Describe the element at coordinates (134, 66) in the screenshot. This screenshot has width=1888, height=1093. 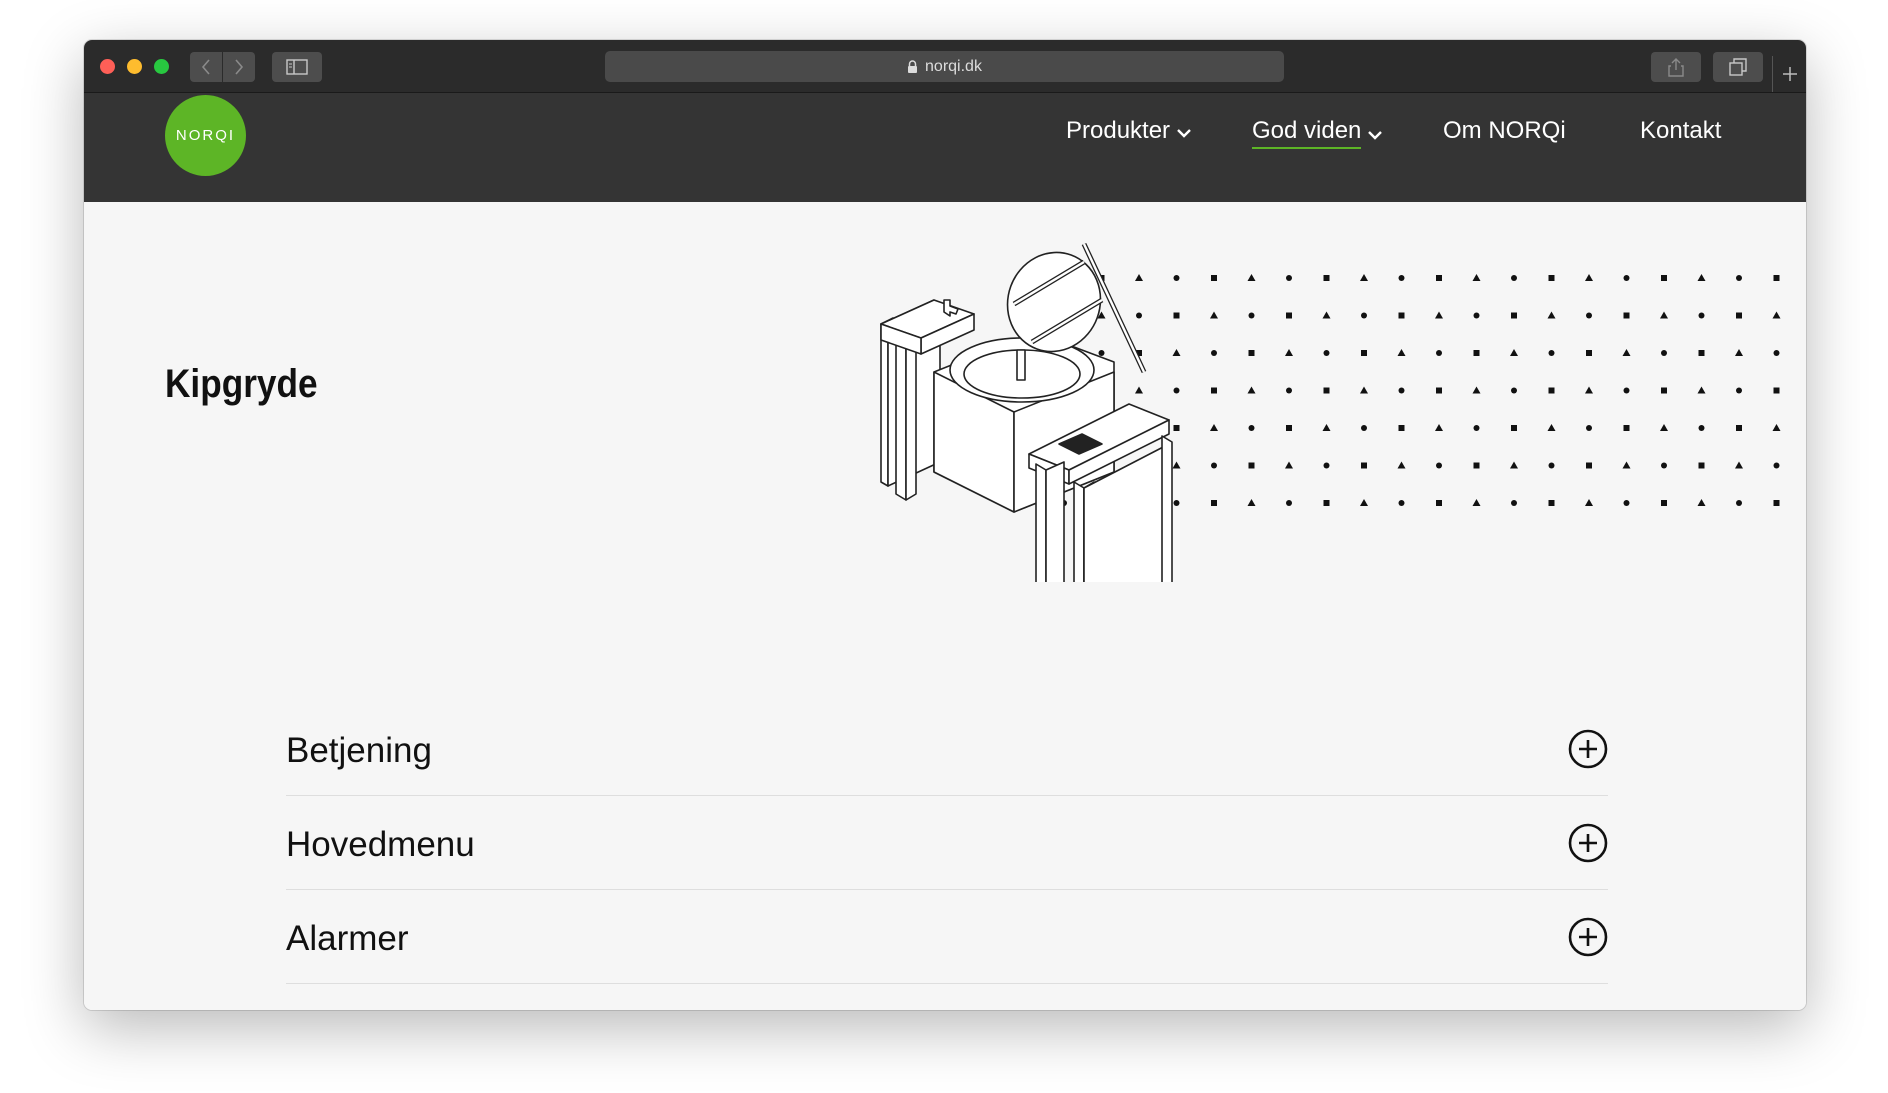
I see `minimize-window-button` at that location.